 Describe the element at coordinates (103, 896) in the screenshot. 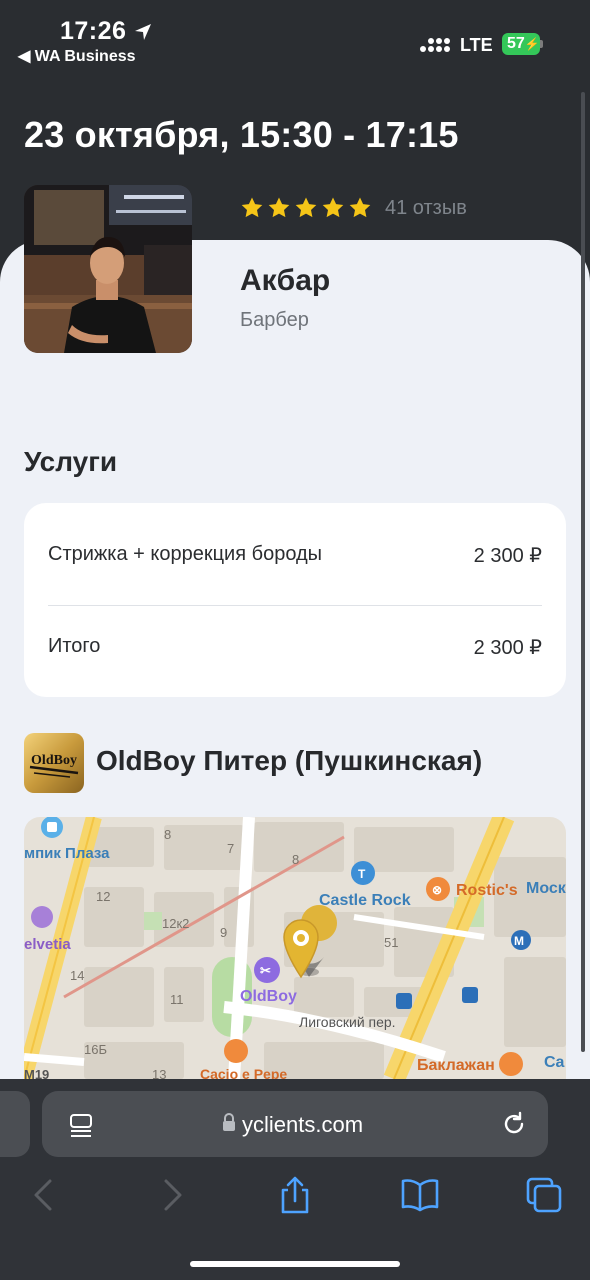

I see `map-number: 12` at that location.